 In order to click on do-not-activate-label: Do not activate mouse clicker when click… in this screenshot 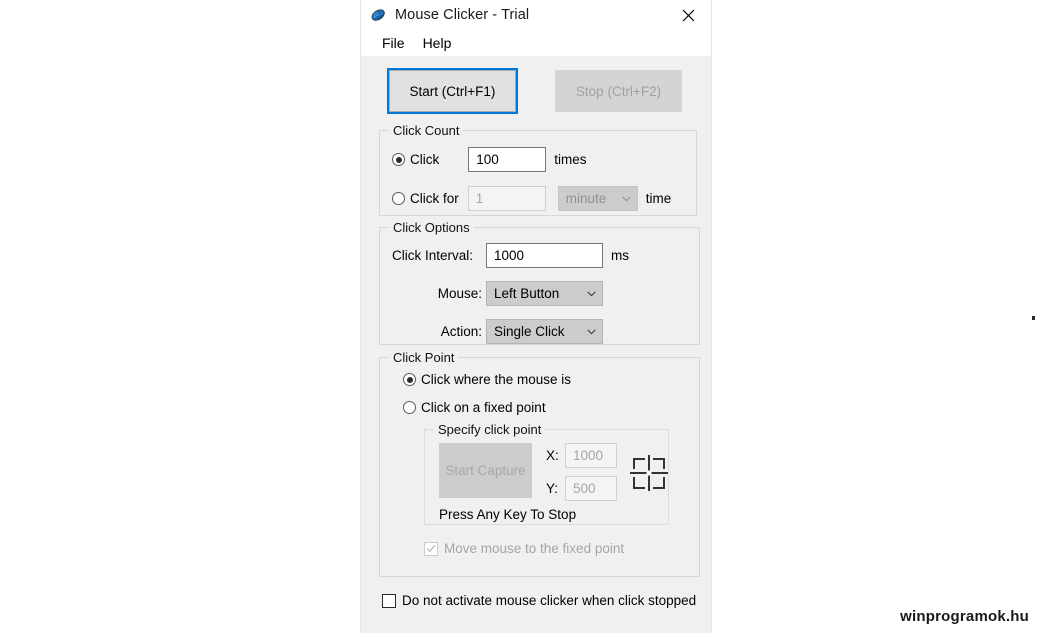, I will do `click(549, 600)`.